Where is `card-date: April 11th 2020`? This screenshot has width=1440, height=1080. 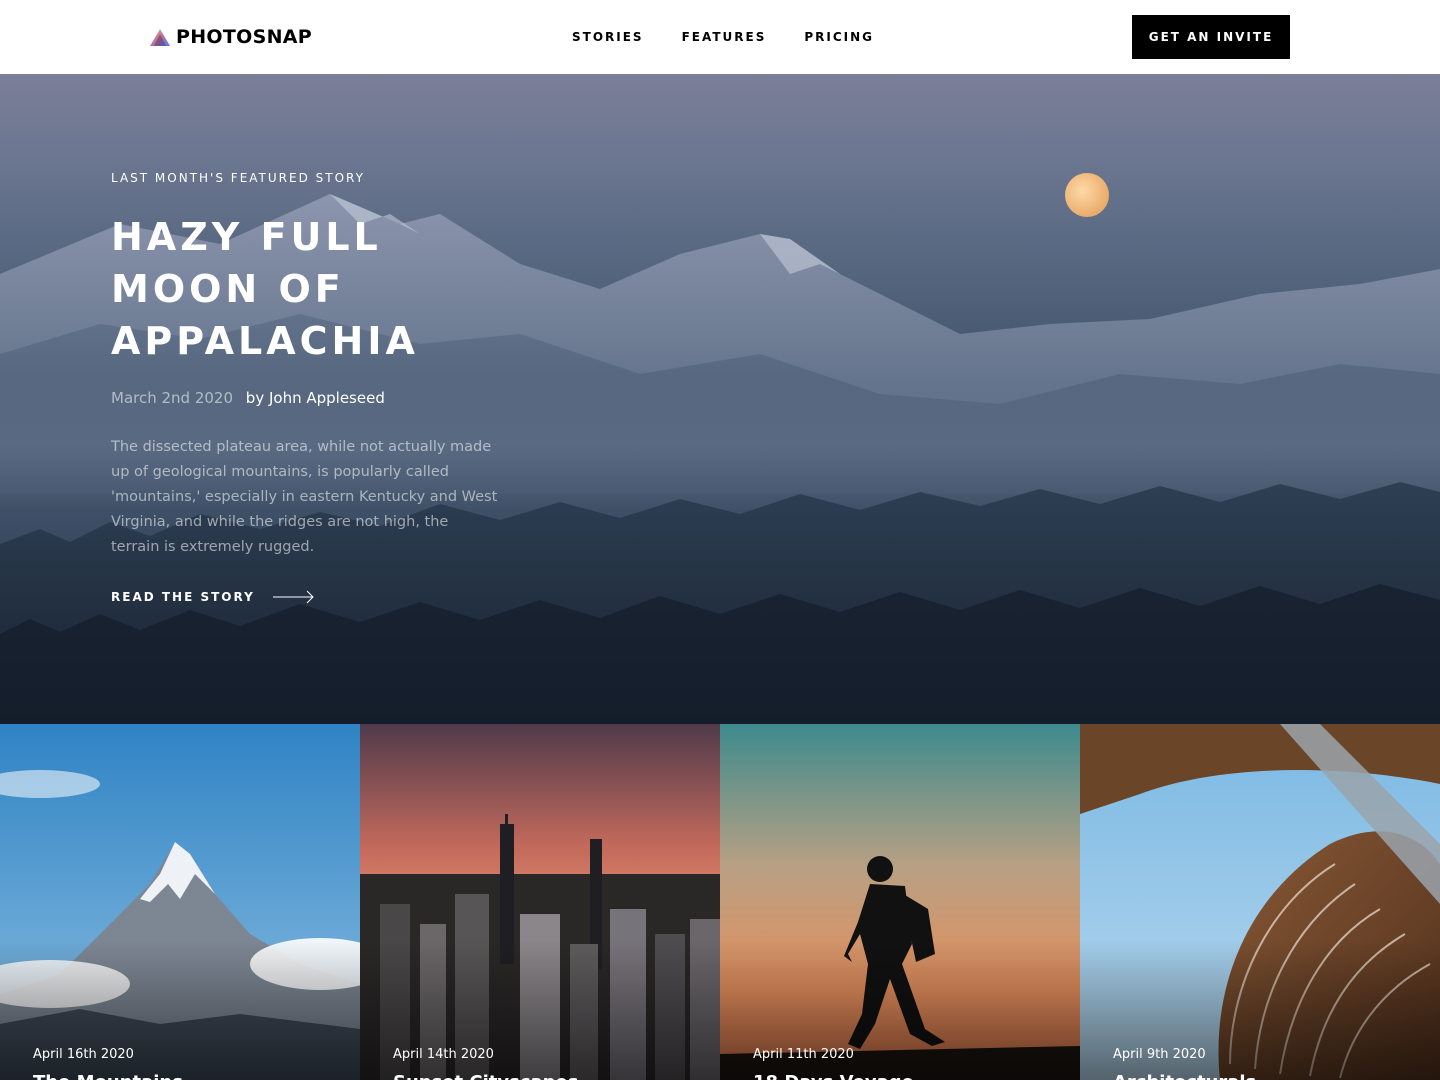
card-date: April 11th 2020 is located at coordinates (803, 1054).